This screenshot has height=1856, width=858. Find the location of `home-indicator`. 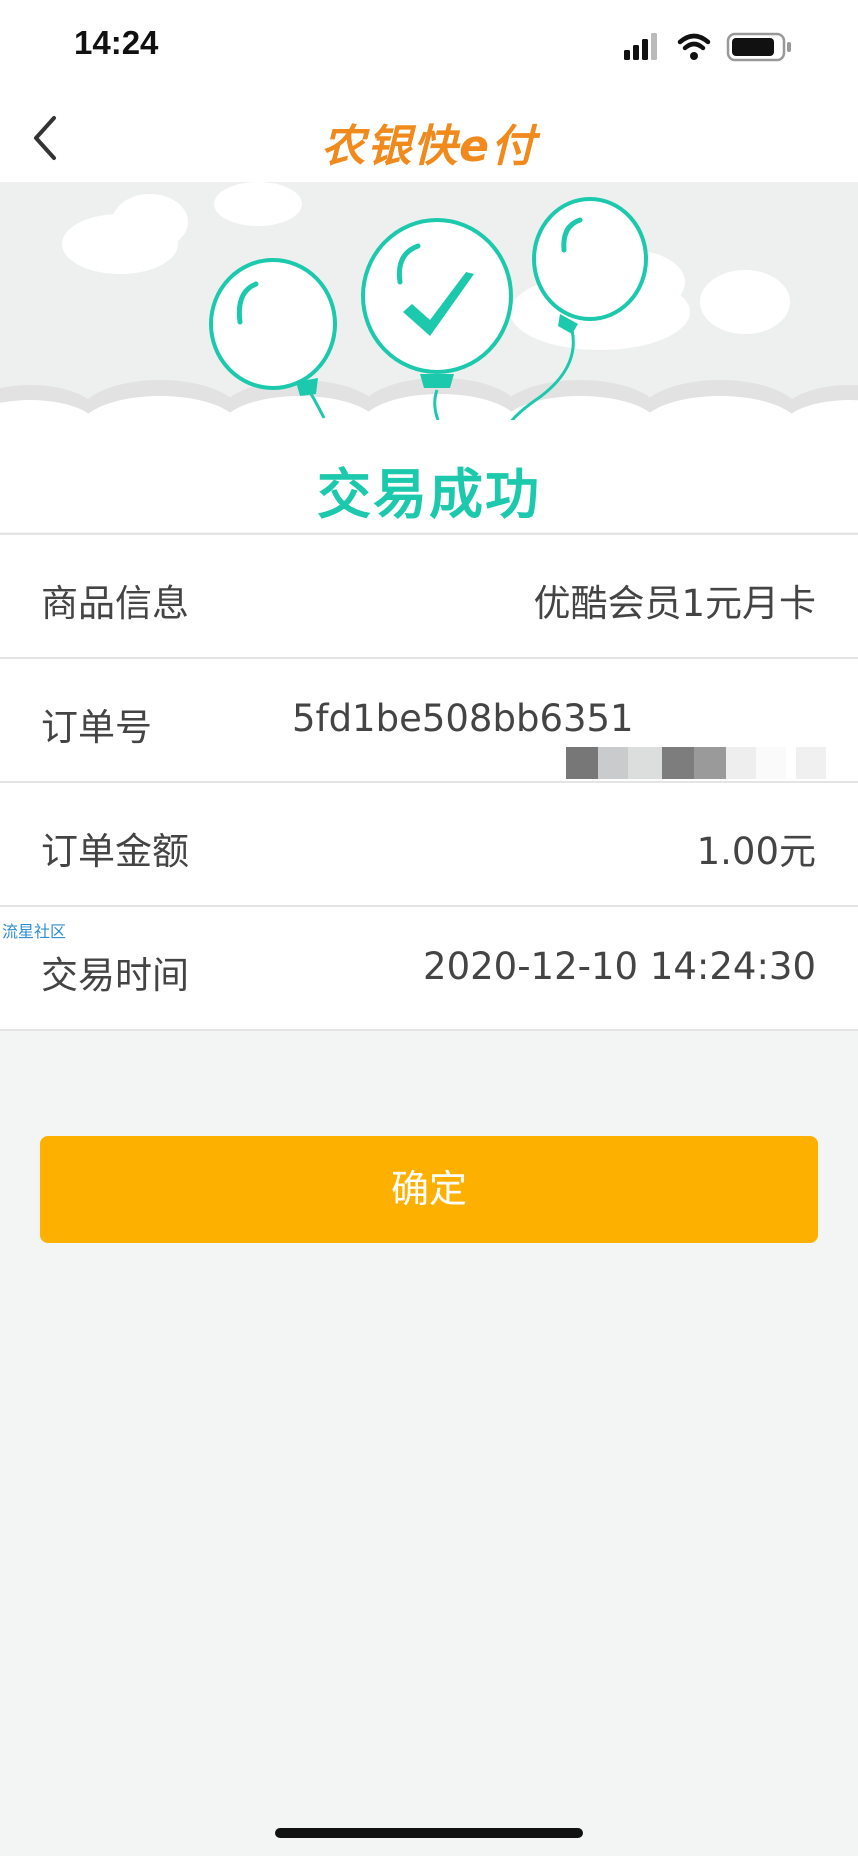

home-indicator is located at coordinates (429, 1833).